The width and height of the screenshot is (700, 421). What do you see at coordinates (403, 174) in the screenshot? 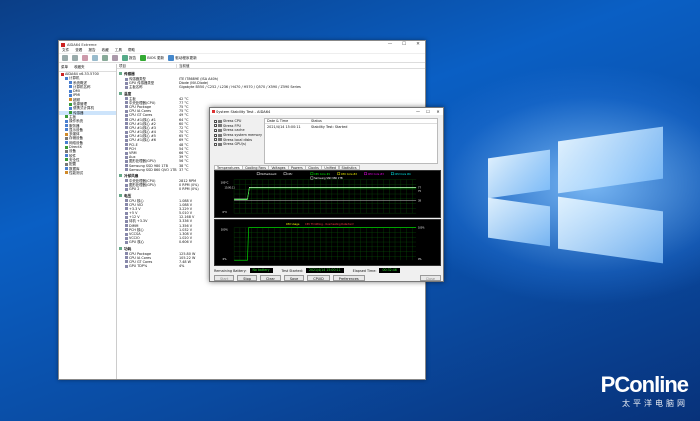
I see `legend-label: CPU Core #4` at bounding box center [403, 174].